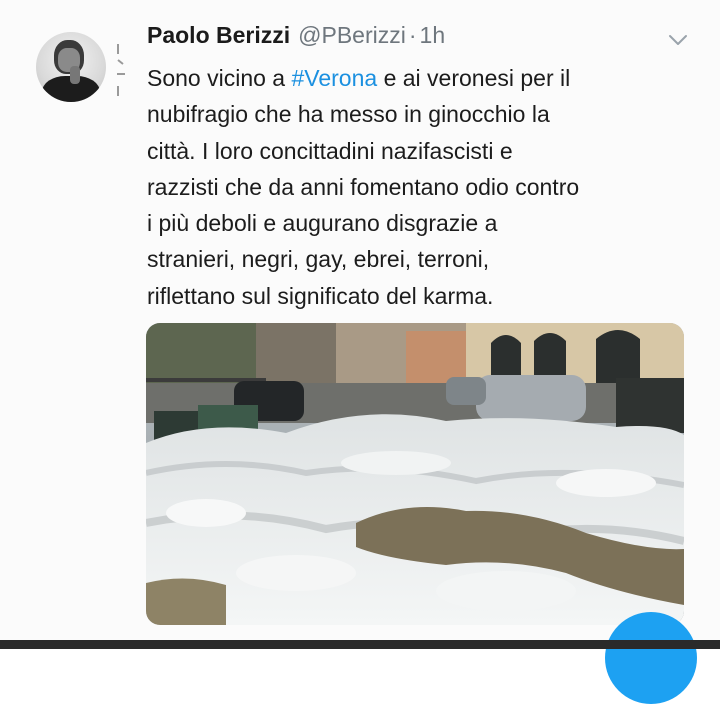 The width and height of the screenshot is (720, 704). Describe the element at coordinates (121, 70) in the screenshot. I see `avatar-edge-decoration` at that location.